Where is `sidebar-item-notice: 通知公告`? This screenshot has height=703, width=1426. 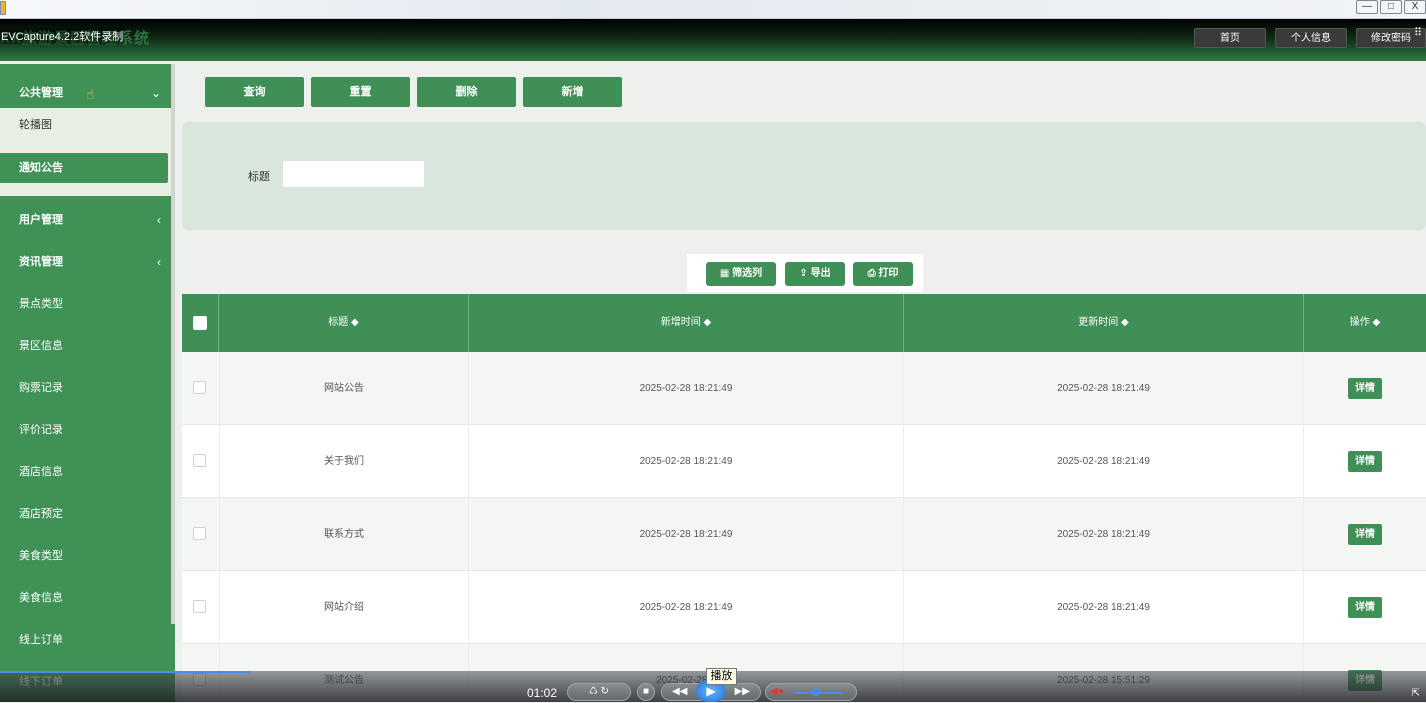 sidebar-item-notice: 通知公告 is located at coordinates (84, 168).